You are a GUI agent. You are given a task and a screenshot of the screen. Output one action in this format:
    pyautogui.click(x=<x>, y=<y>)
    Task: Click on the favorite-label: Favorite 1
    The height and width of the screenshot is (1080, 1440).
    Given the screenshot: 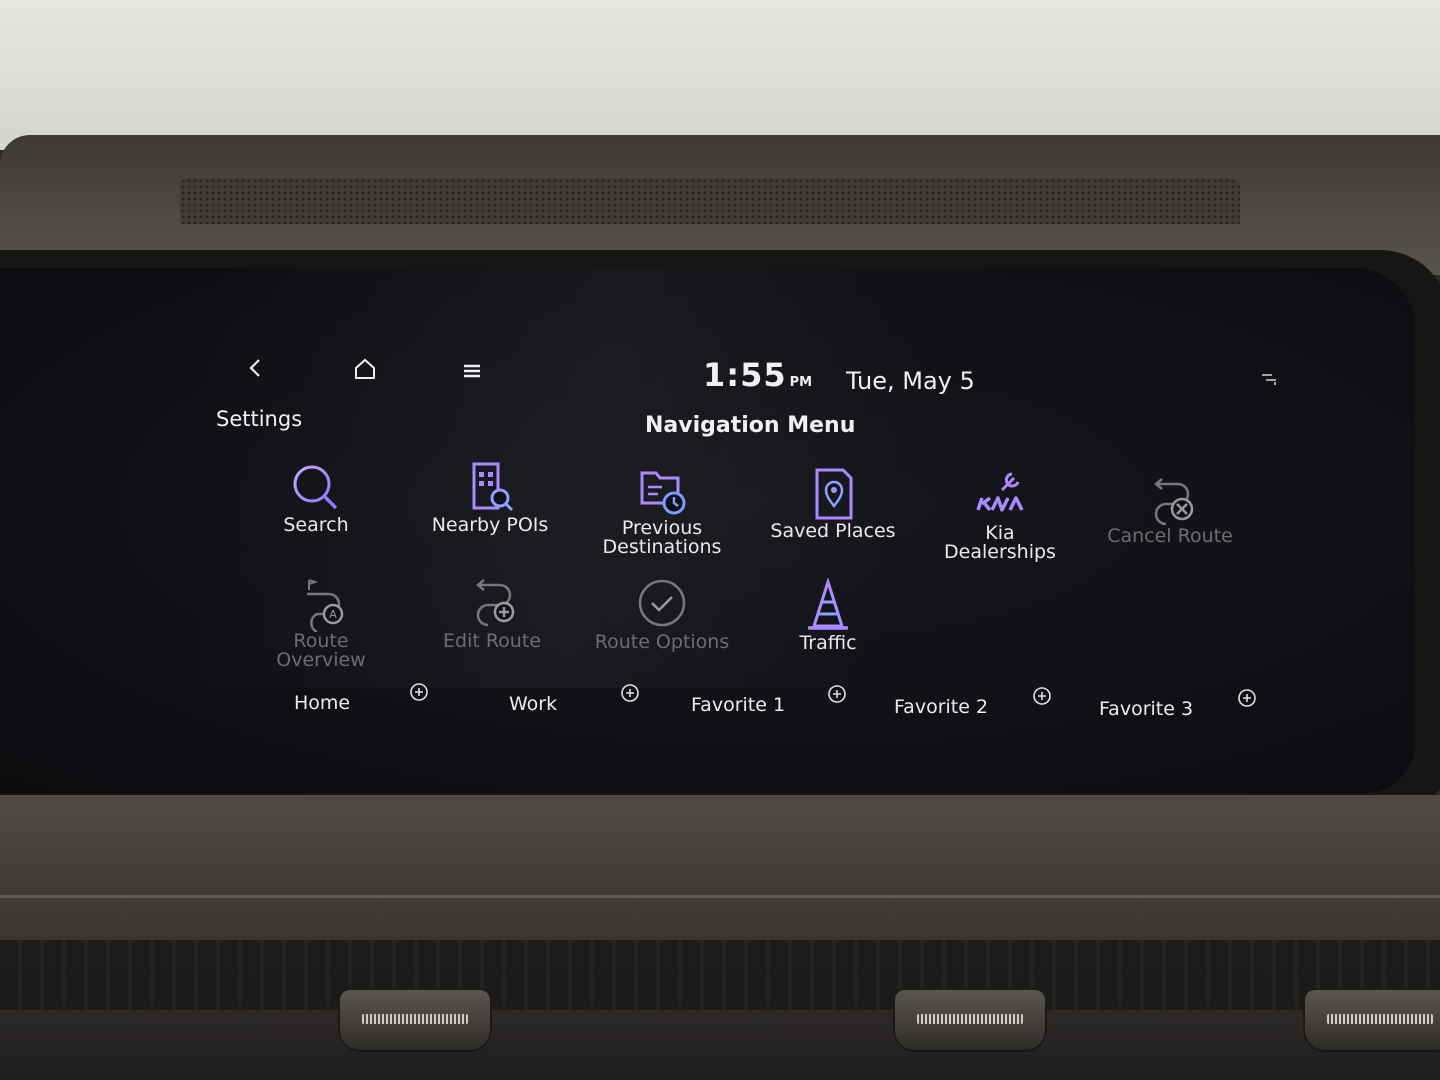 What is the action you would take?
    pyautogui.click(x=738, y=705)
    